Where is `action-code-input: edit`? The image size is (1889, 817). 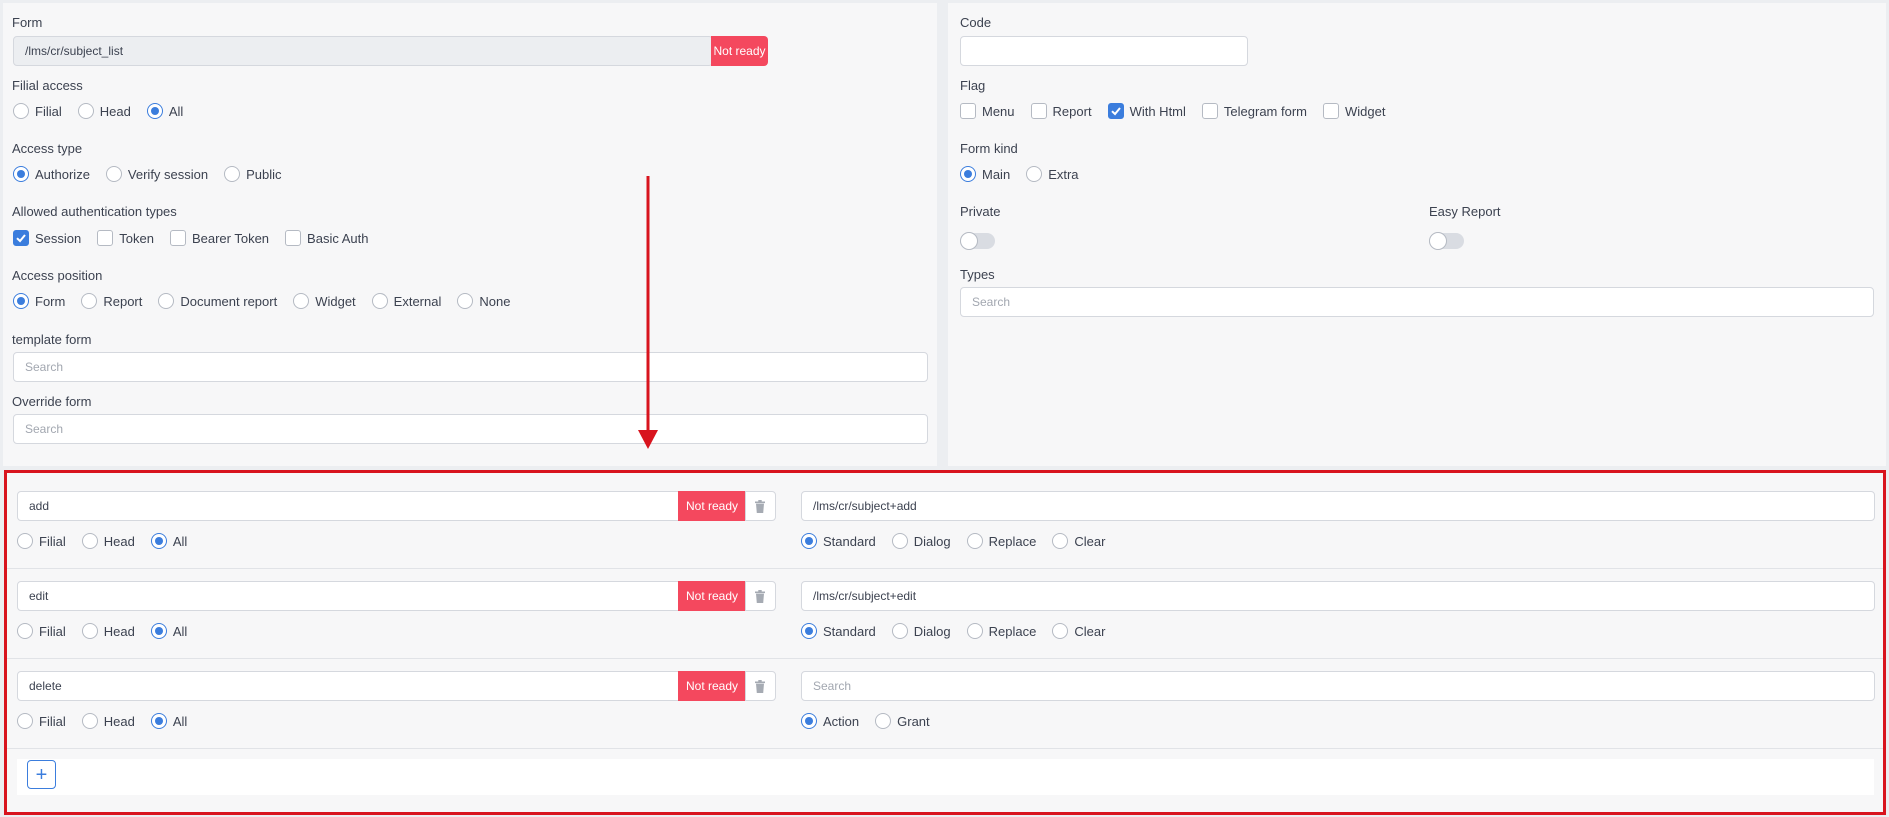 action-code-input: edit is located at coordinates (349, 596).